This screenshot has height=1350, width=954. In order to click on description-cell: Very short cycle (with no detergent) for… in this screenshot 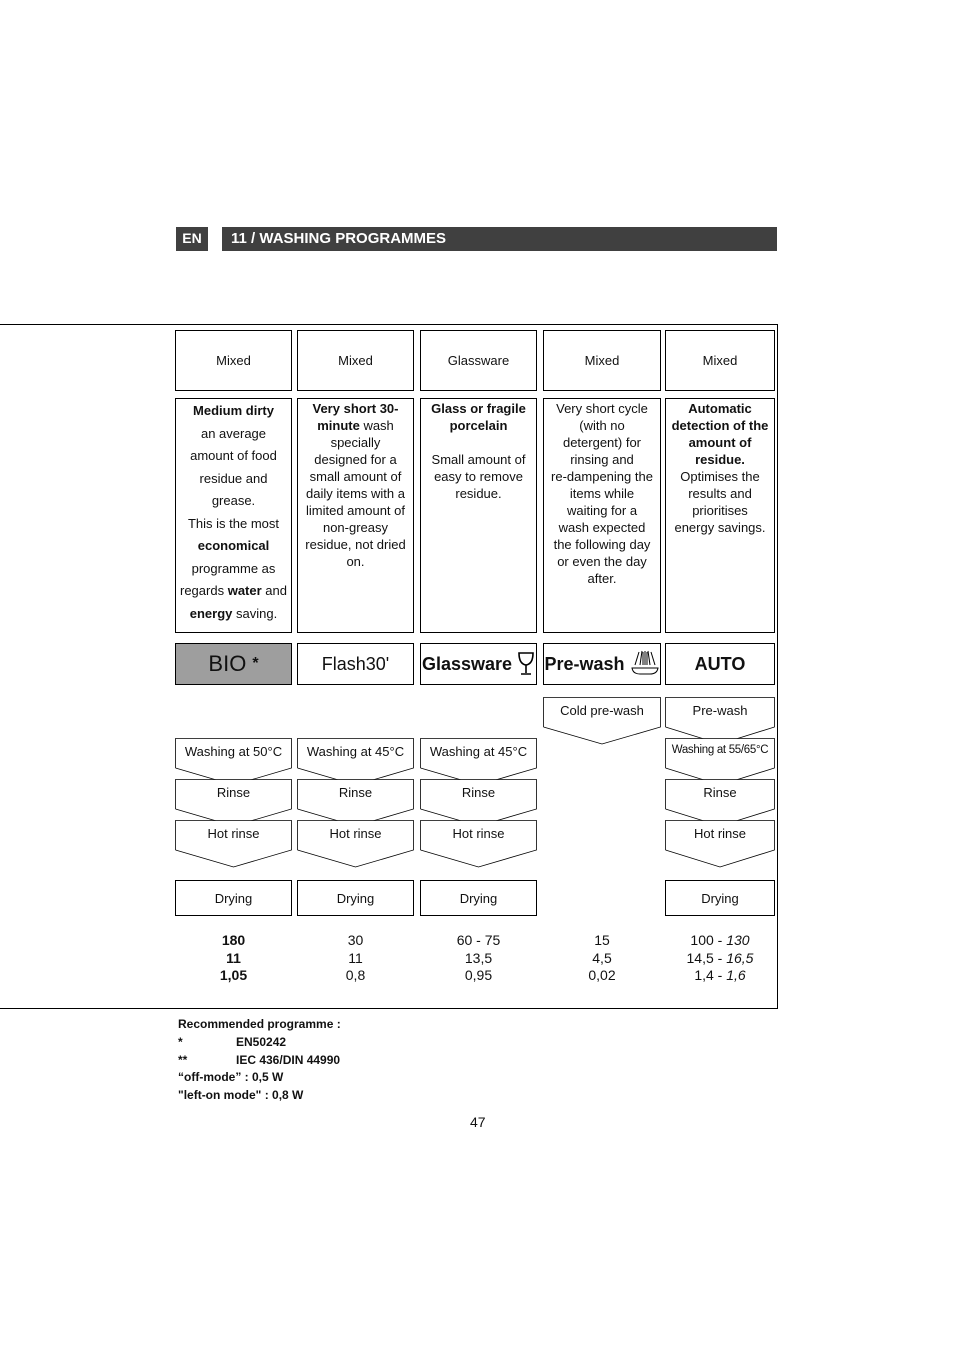, I will do `click(602, 515)`.